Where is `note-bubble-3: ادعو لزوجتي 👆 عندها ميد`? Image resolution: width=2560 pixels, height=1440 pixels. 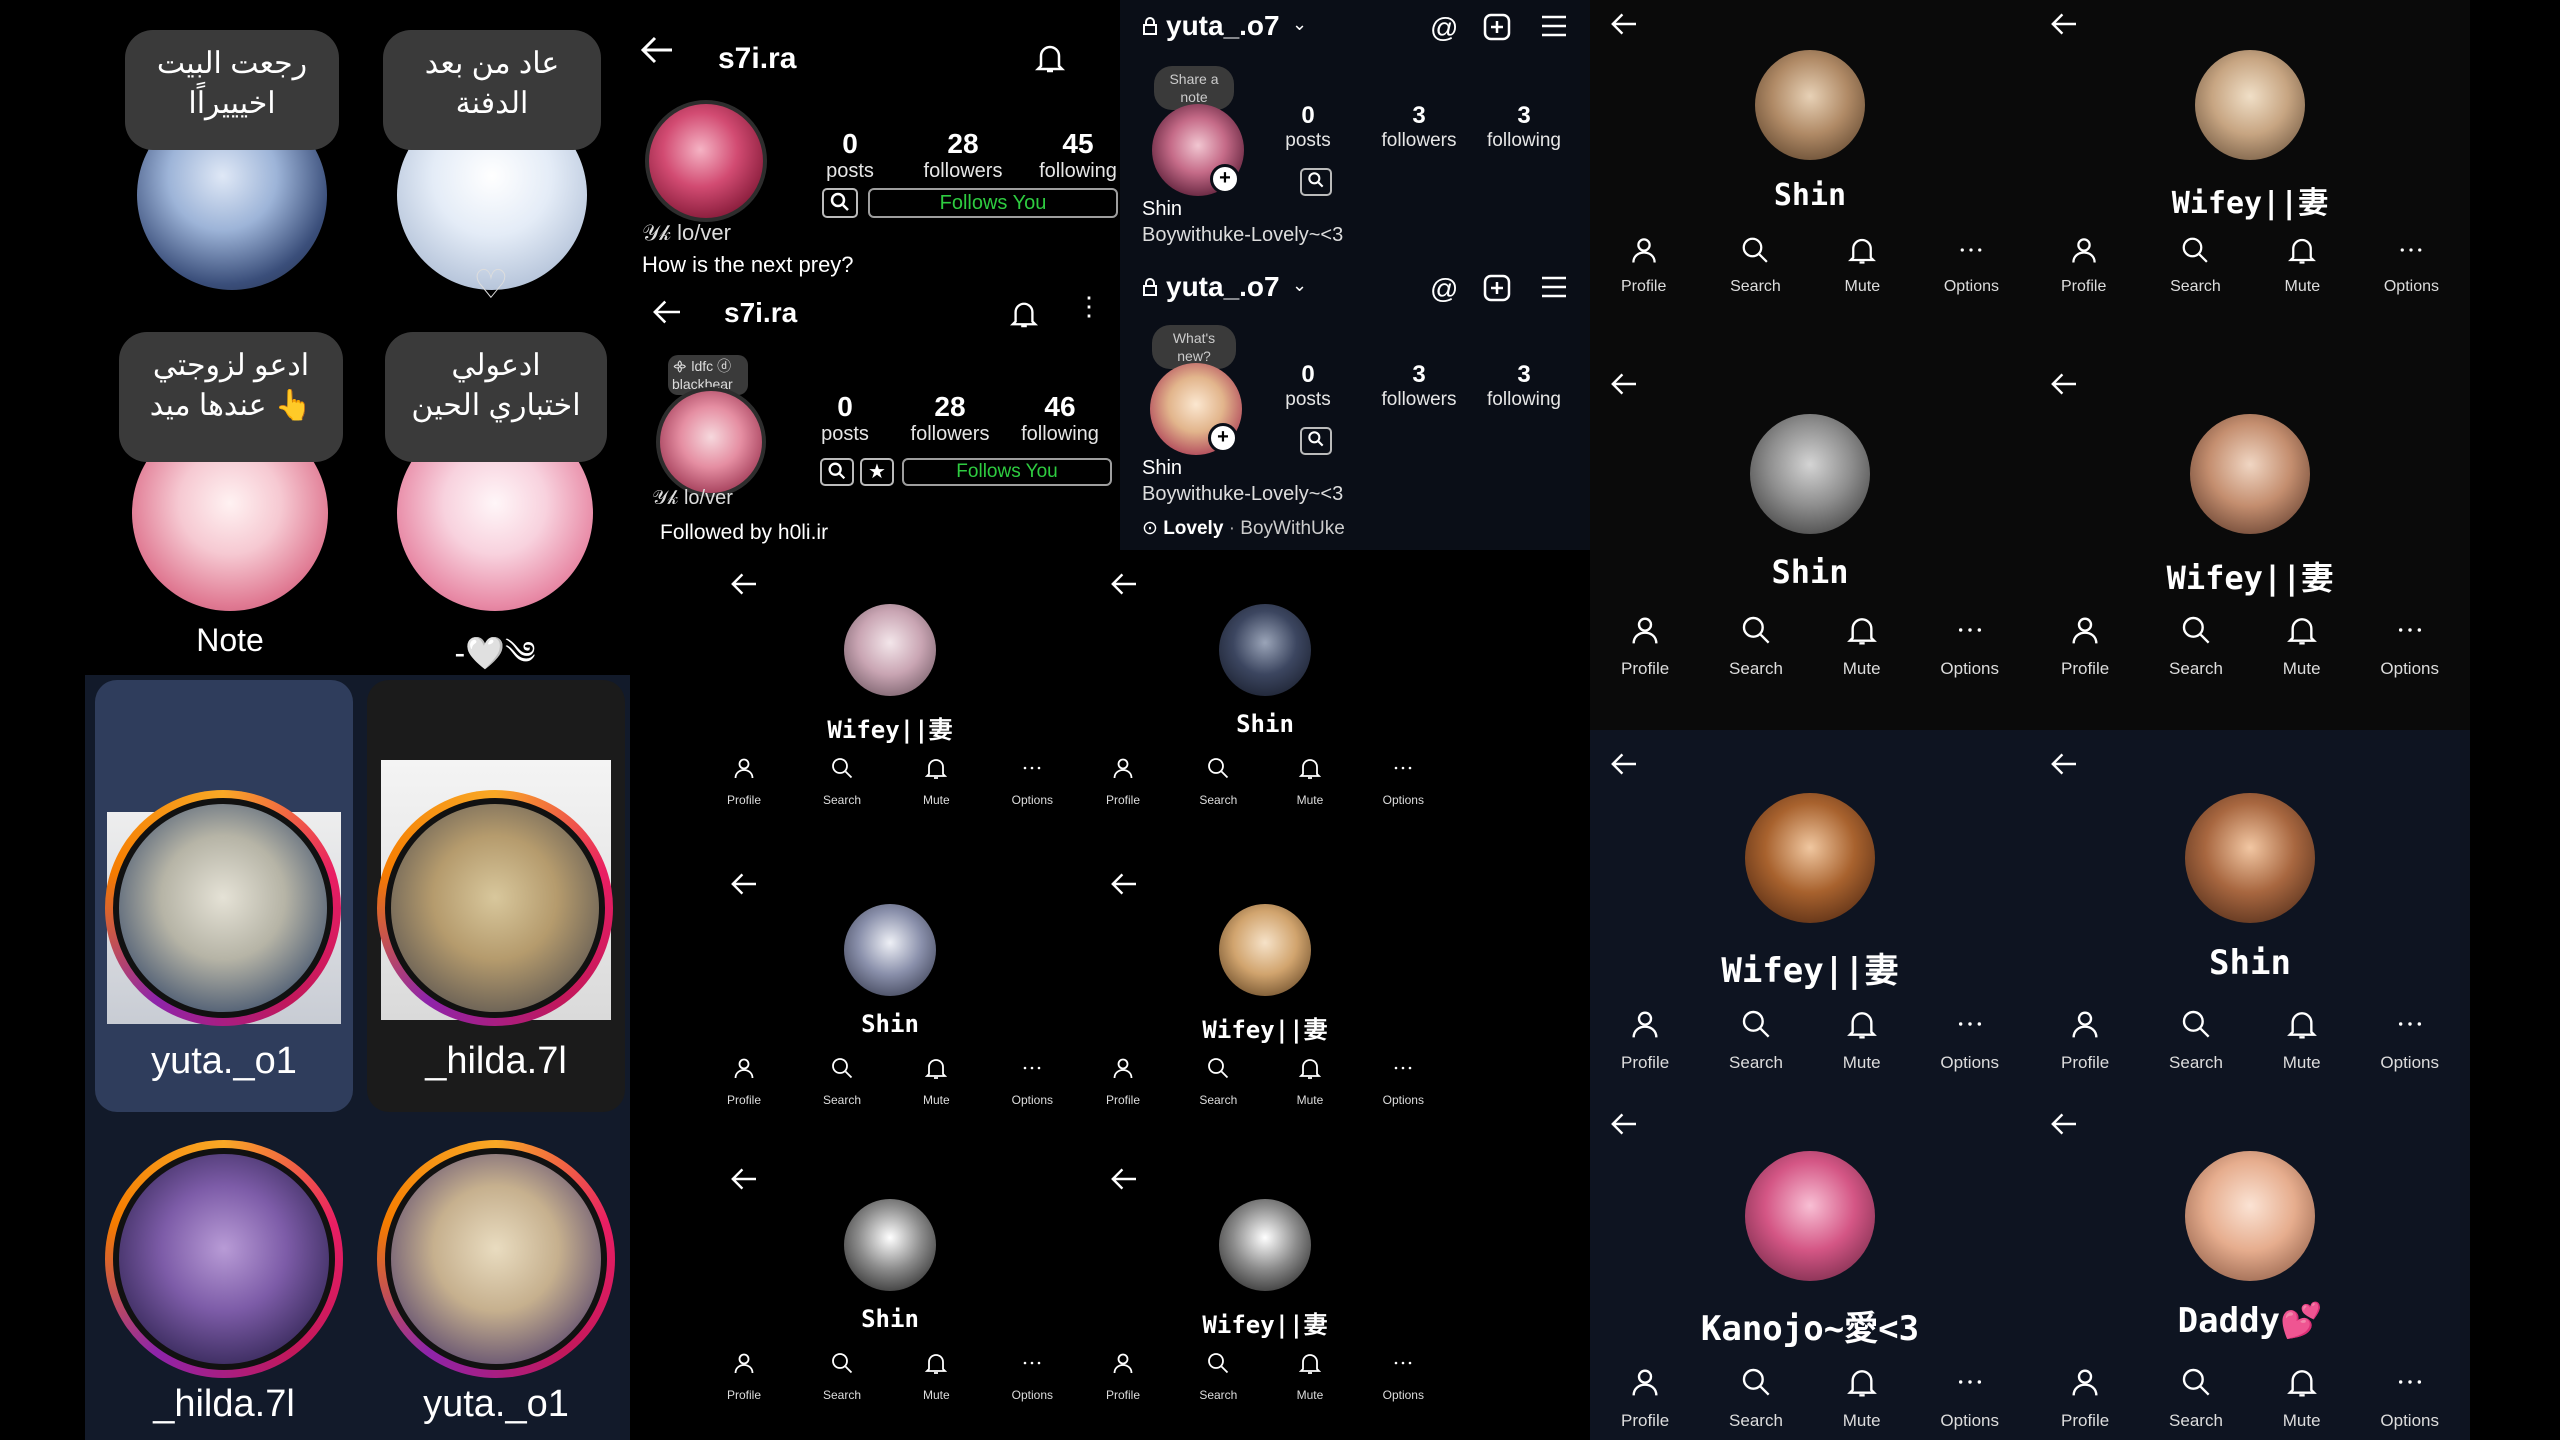
note-bubble-3: ادعو لزوجتي 👆 عندها ميد is located at coordinates (231, 397).